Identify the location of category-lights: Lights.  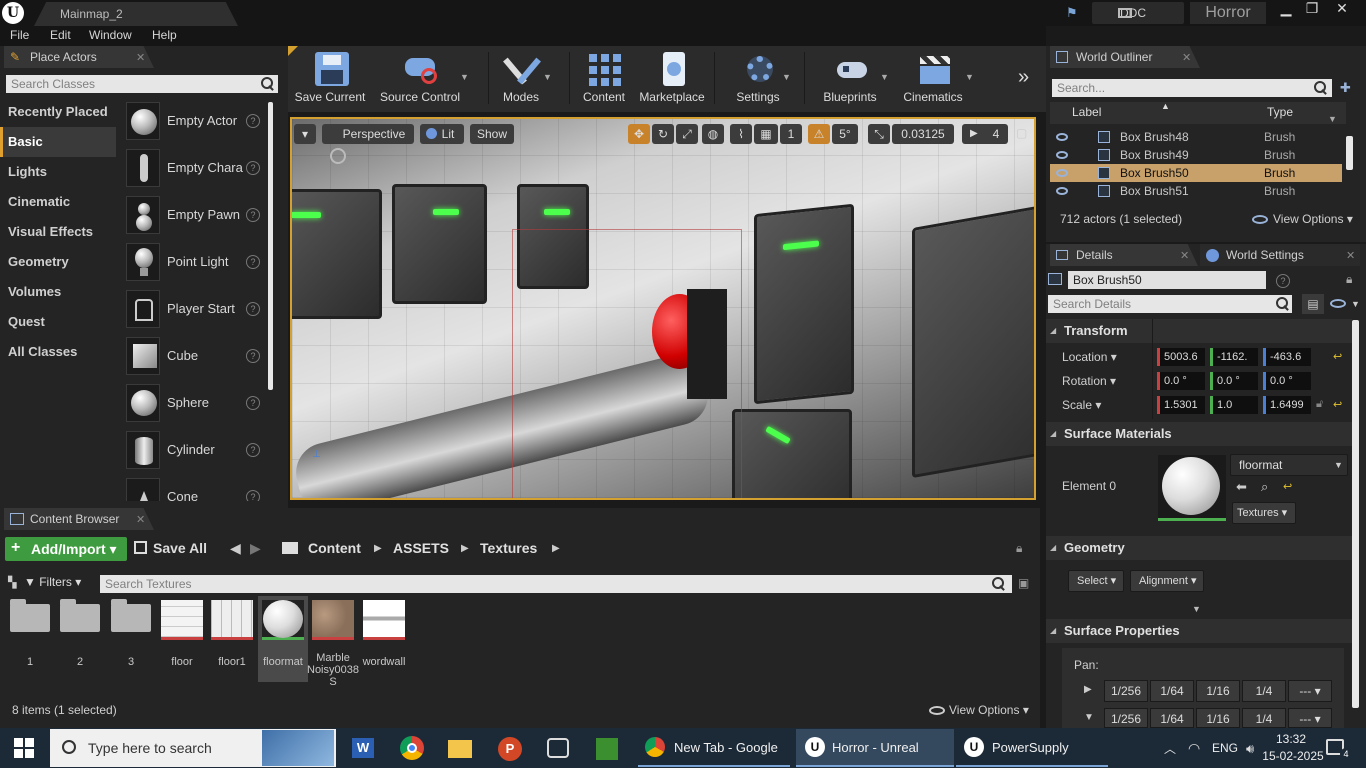
(58, 172).